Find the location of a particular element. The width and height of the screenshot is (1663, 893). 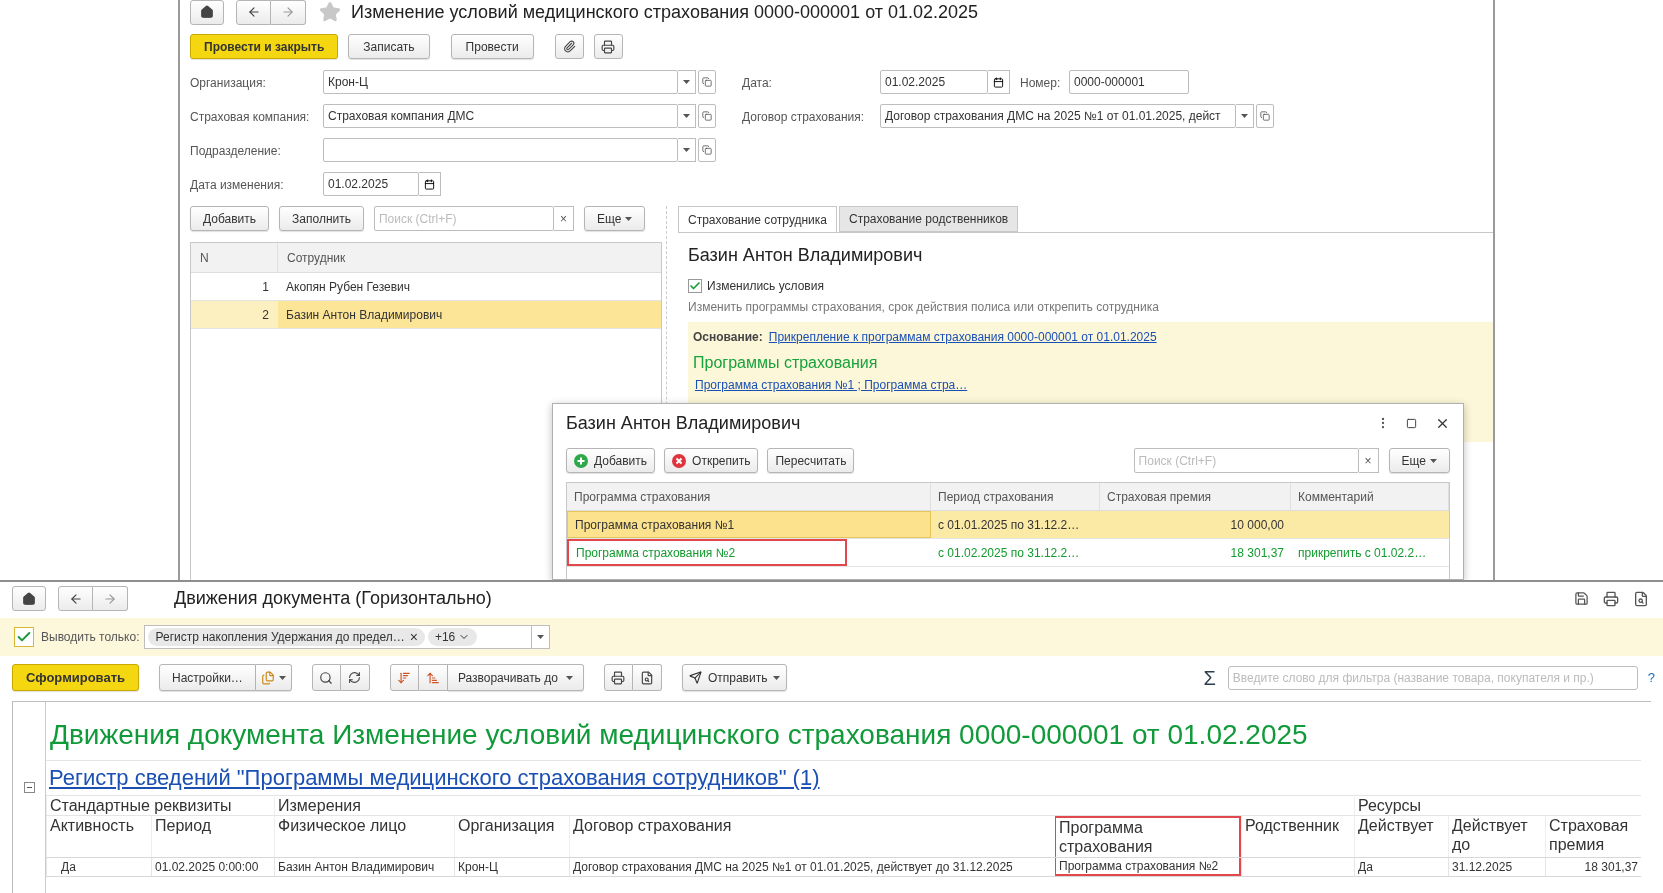

column-header: Действует до is located at coordinates (1496, 836).